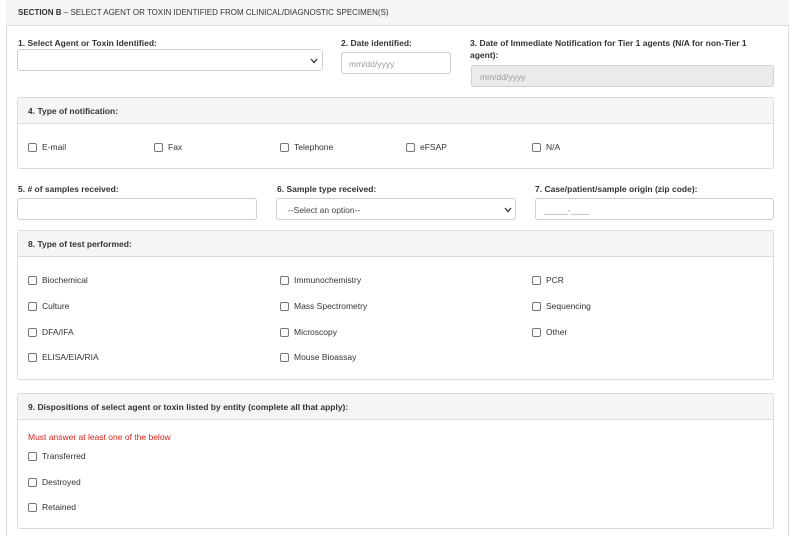 The height and width of the screenshot is (536, 795). I want to click on checkbox-label: Microscopy, so click(315, 332).